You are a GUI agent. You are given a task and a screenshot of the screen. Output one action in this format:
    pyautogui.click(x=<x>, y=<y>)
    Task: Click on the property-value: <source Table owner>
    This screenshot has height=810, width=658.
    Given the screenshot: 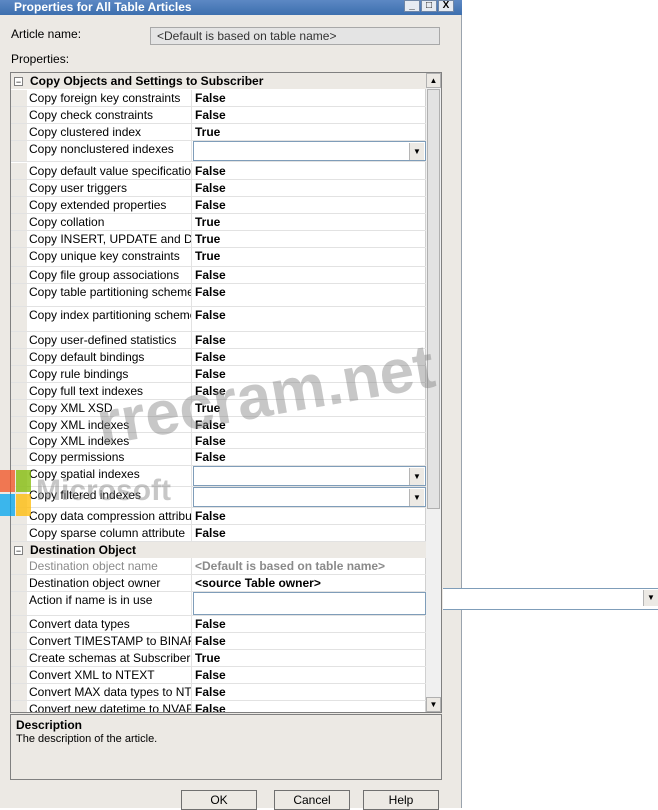 What is the action you would take?
    pyautogui.click(x=309, y=583)
    